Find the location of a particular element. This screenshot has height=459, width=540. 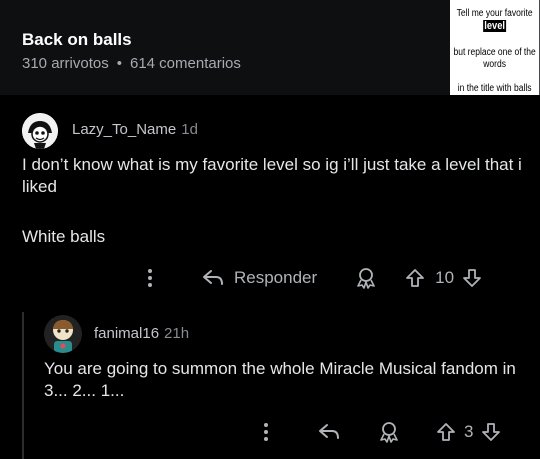

comment-actions: 3 is located at coordinates (378, 432).